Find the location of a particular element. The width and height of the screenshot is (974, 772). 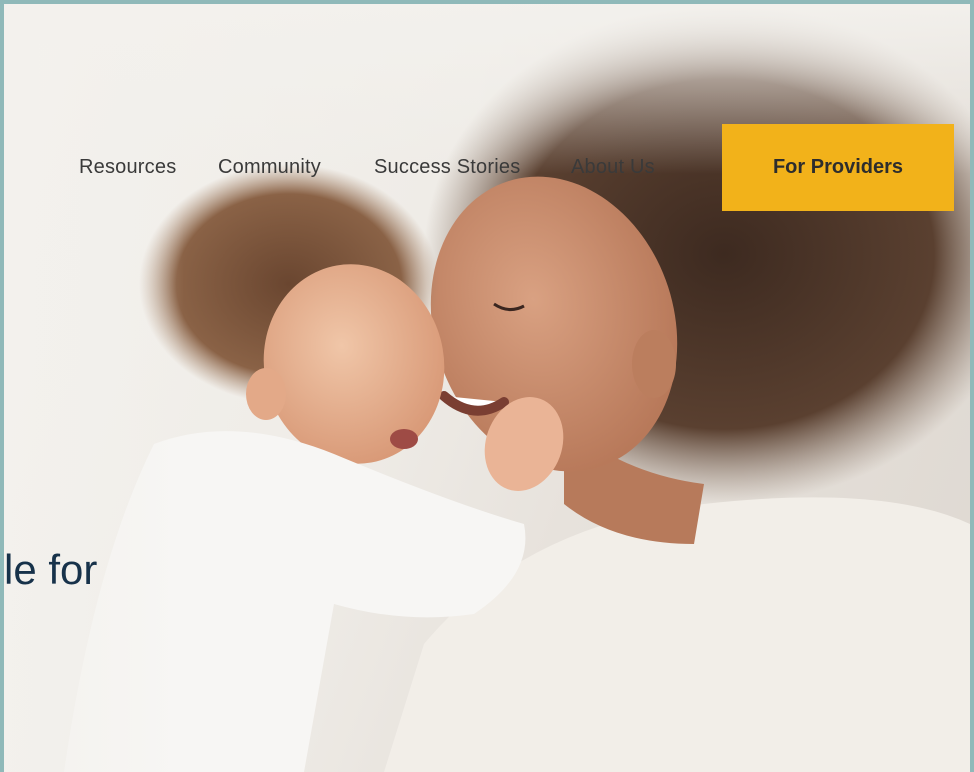

nav-item-about-us: About Us is located at coordinates (613, 167).